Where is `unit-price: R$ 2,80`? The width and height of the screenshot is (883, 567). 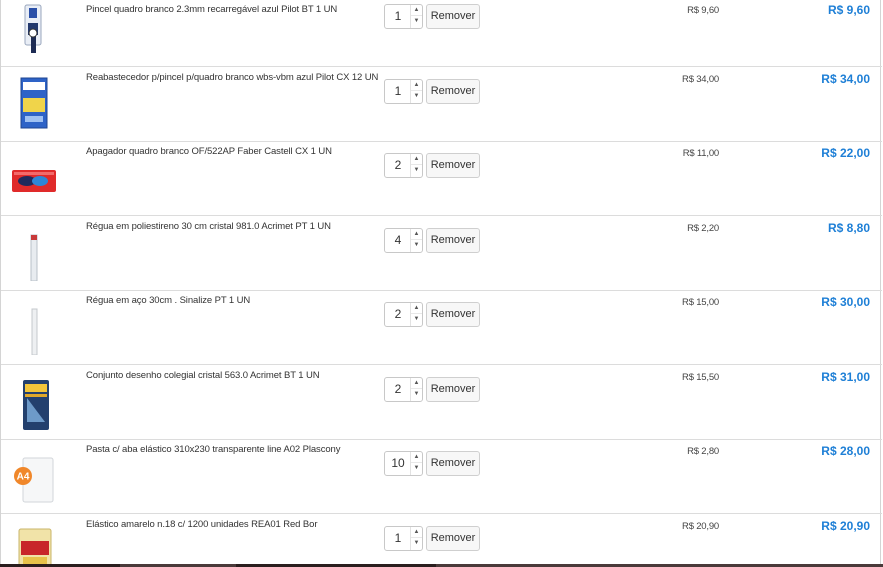
unit-price: R$ 2,80 is located at coordinates (703, 451).